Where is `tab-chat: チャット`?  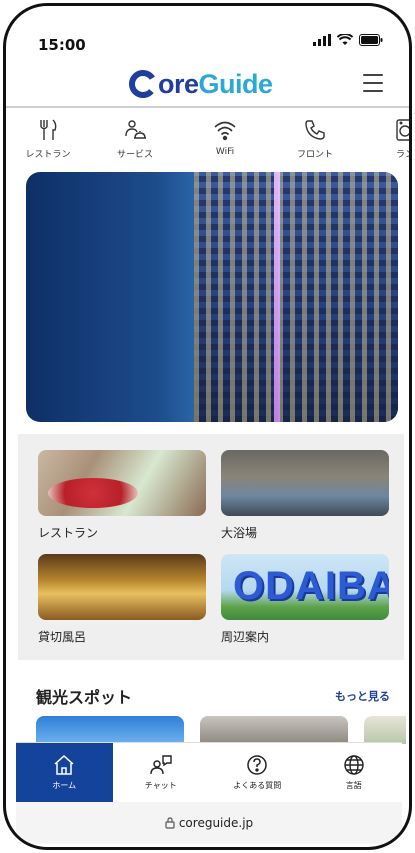
tab-chat: チャット is located at coordinates (161, 772).